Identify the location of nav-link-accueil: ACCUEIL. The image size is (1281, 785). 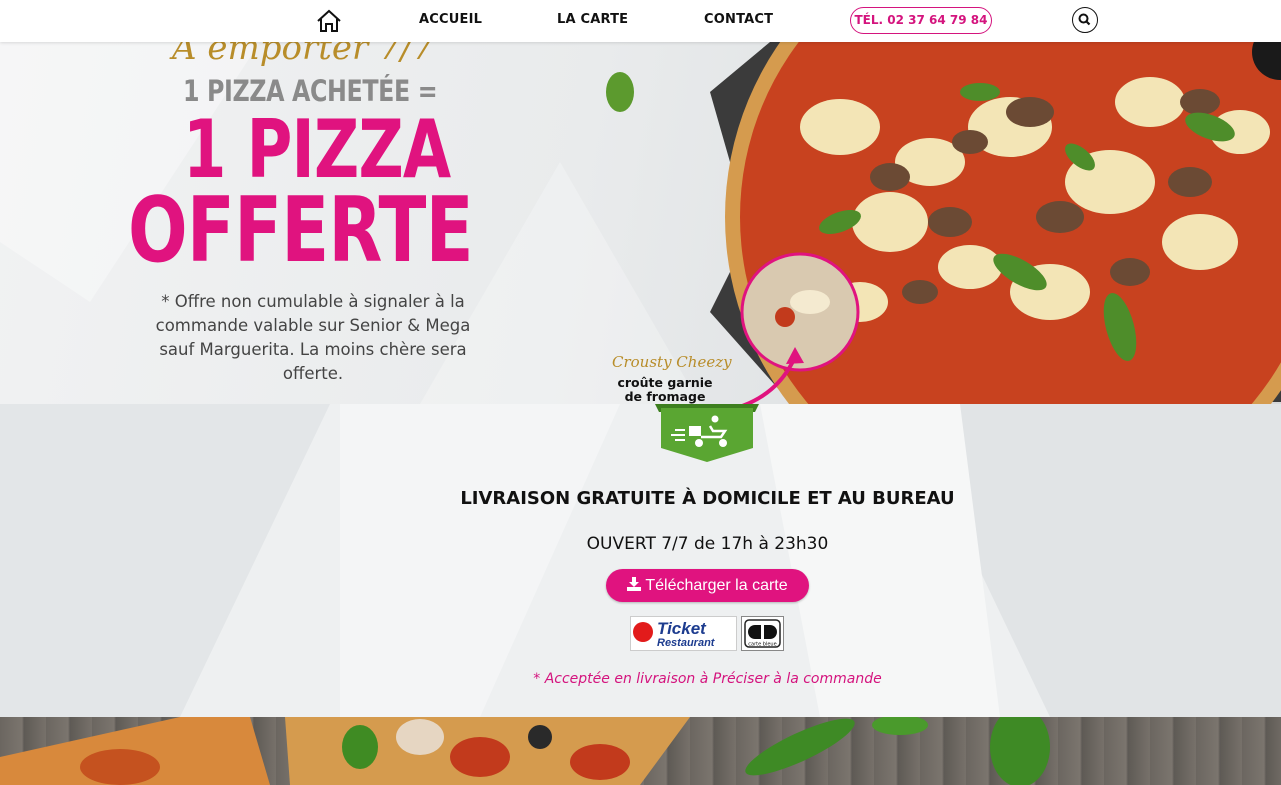
(450, 19).